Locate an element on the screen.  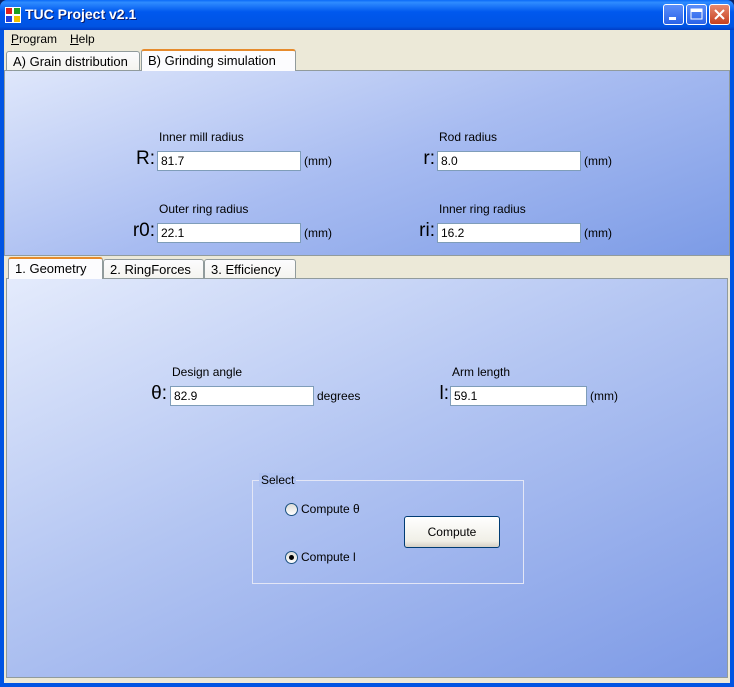
ri-symbol: ri: is located at coordinates (427, 230).